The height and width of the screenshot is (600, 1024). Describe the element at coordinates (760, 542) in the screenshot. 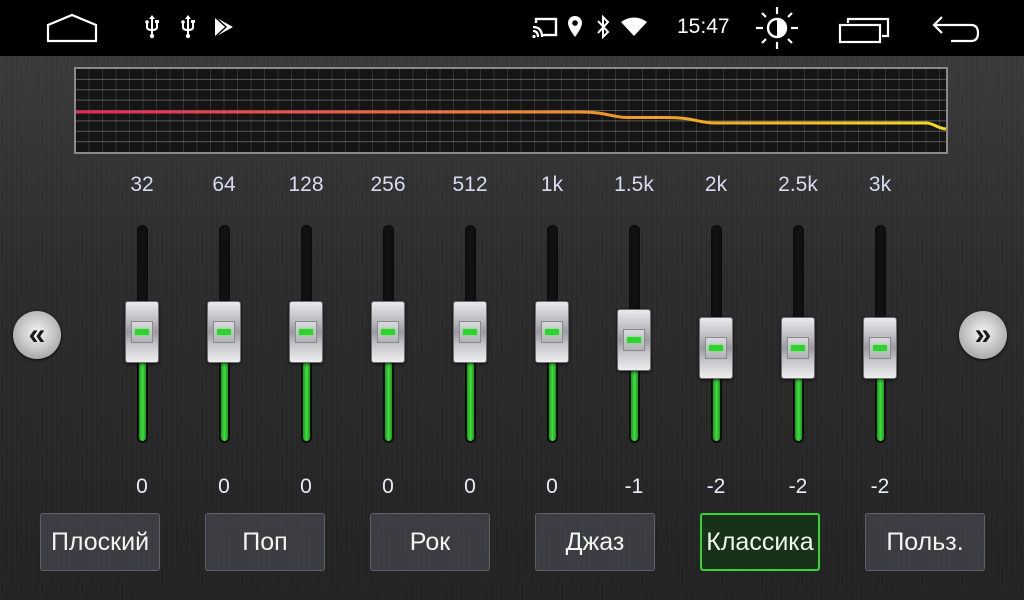

I see `preset-button-5: Классика` at that location.